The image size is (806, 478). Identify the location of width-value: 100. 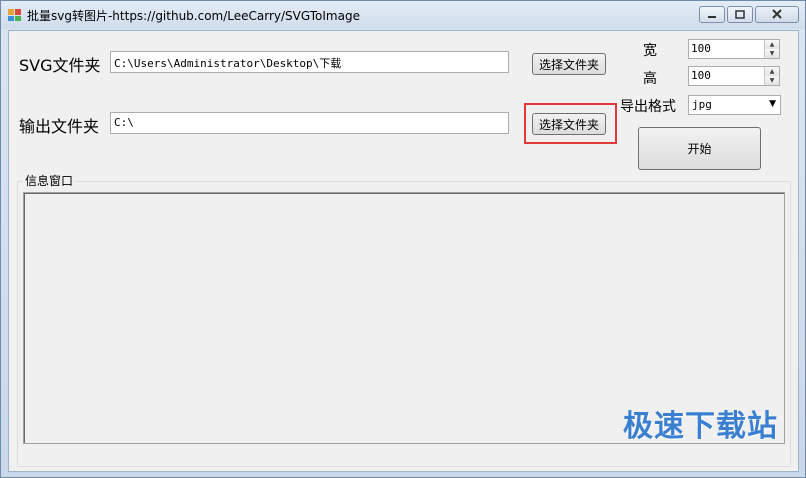
(701, 48).